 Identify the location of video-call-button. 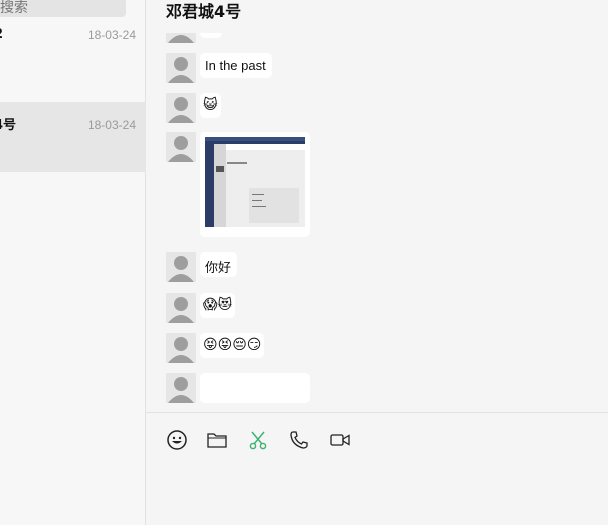
(340, 440).